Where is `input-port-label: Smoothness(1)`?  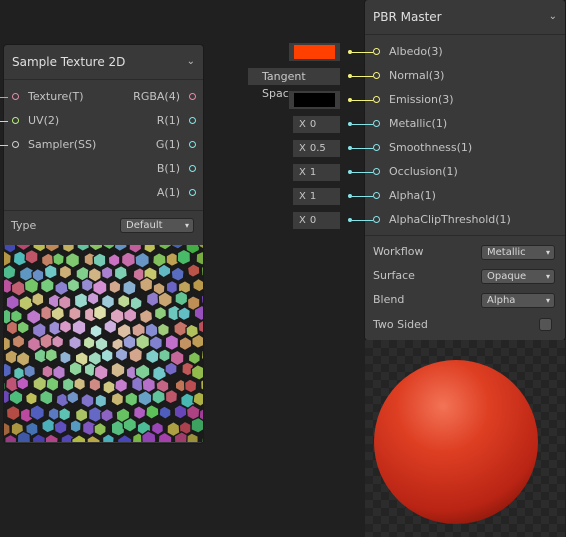
input-port-label: Smoothness(1) is located at coordinates (431, 147).